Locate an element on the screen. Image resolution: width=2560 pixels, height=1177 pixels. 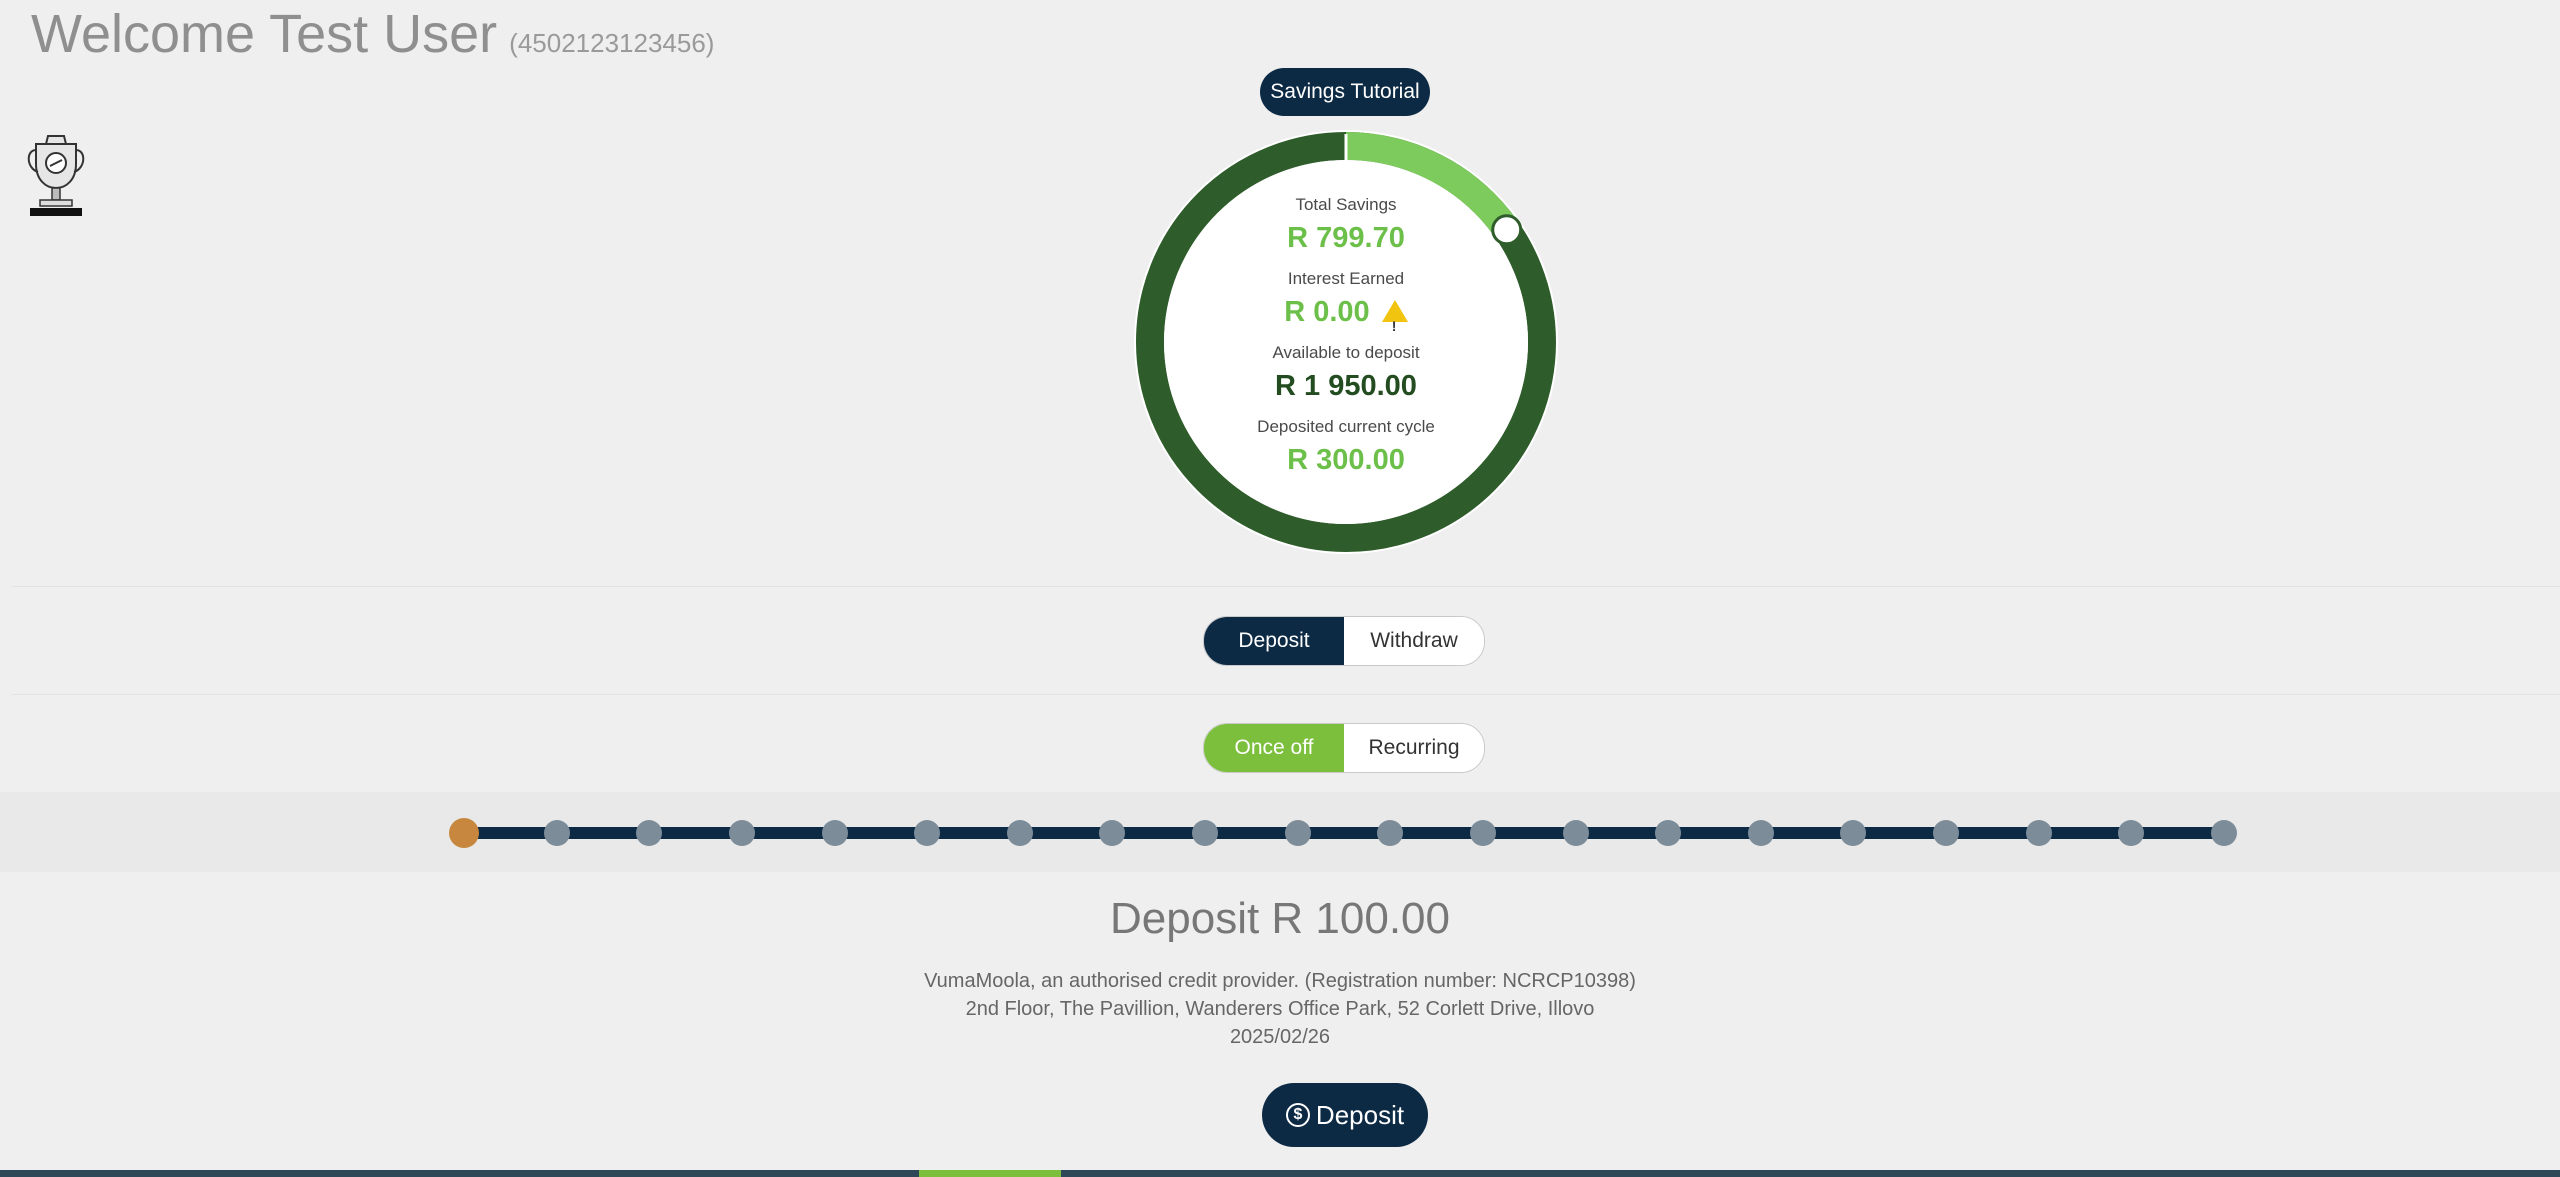
deposit-tab: Deposit is located at coordinates (1274, 641).